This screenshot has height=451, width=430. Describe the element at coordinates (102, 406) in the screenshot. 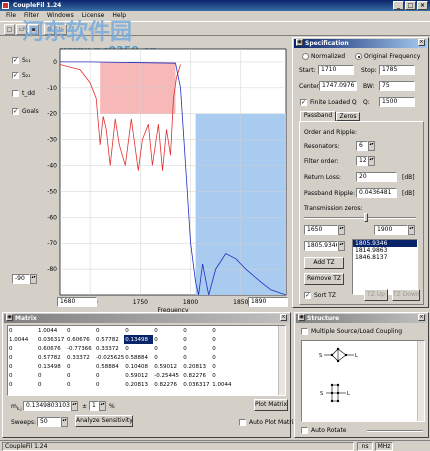

I see `step-spinner: ▴▾` at that location.